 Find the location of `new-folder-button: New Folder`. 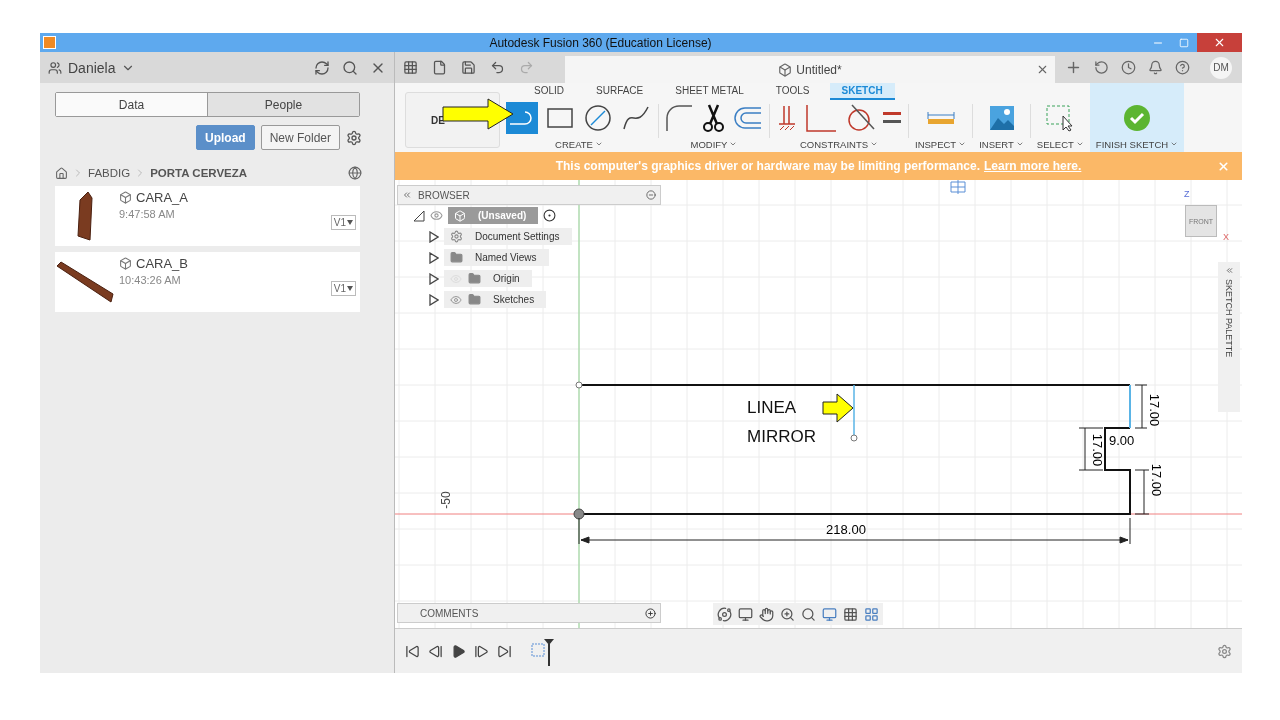

new-folder-button: New Folder is located at coordinates (300, 137).